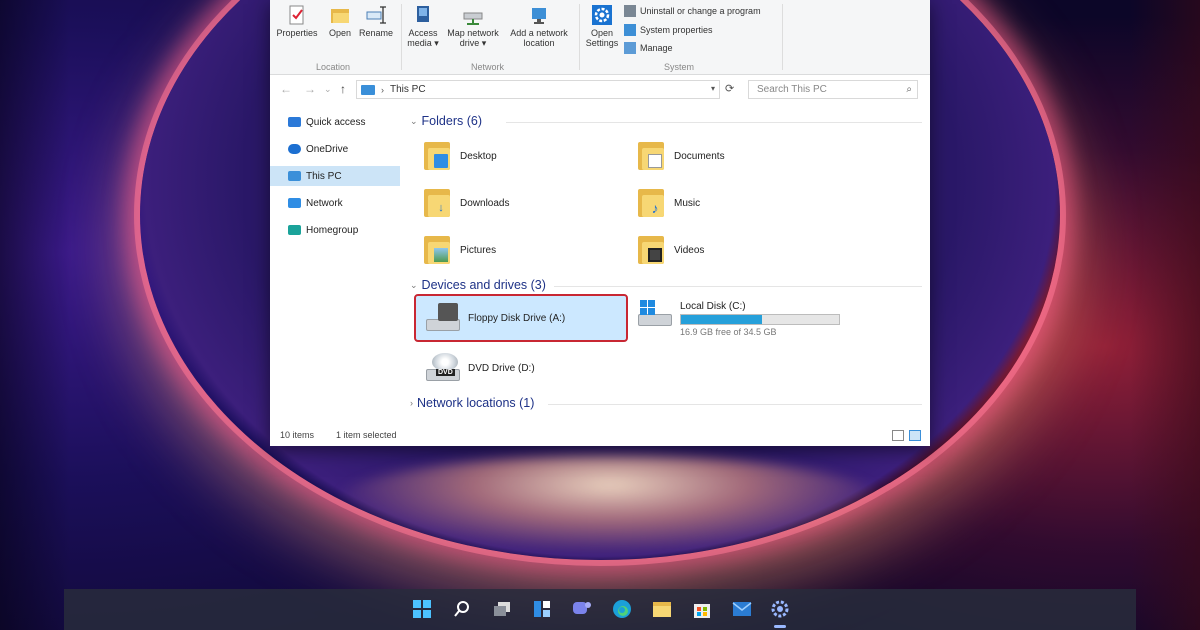 This screenshot has width=1200, height=630. I want to click on network-icon, so click(294, 203).